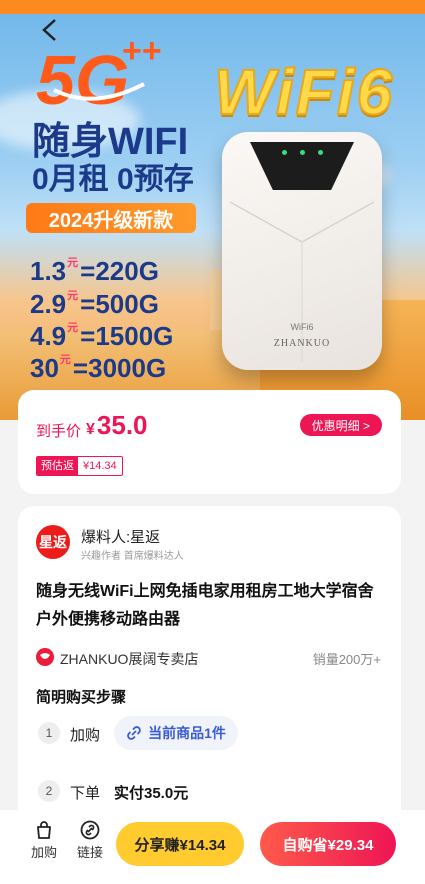  What do you see at coordinates (59, 431) in the screenshot?
I see `final-price-label: 到手价` at bounding box center [59, 431].